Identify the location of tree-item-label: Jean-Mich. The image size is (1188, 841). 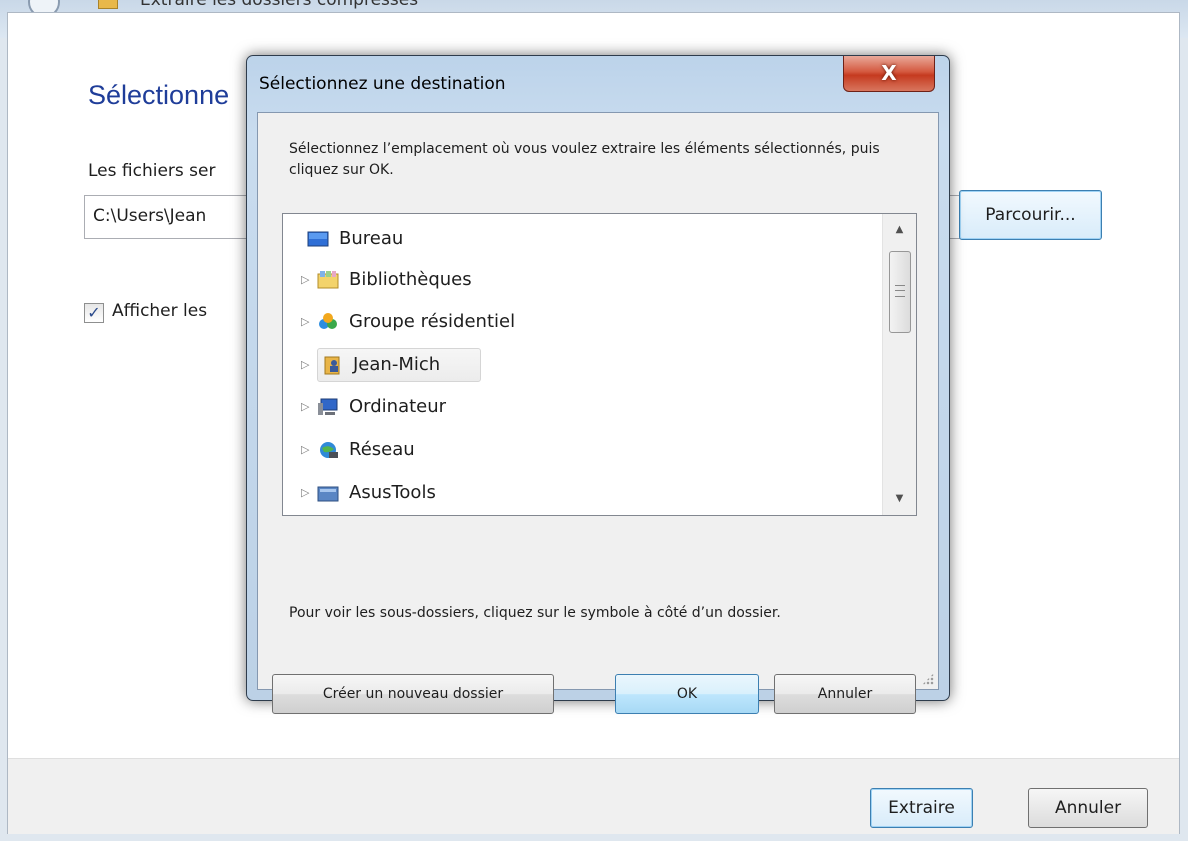
(397, 364).